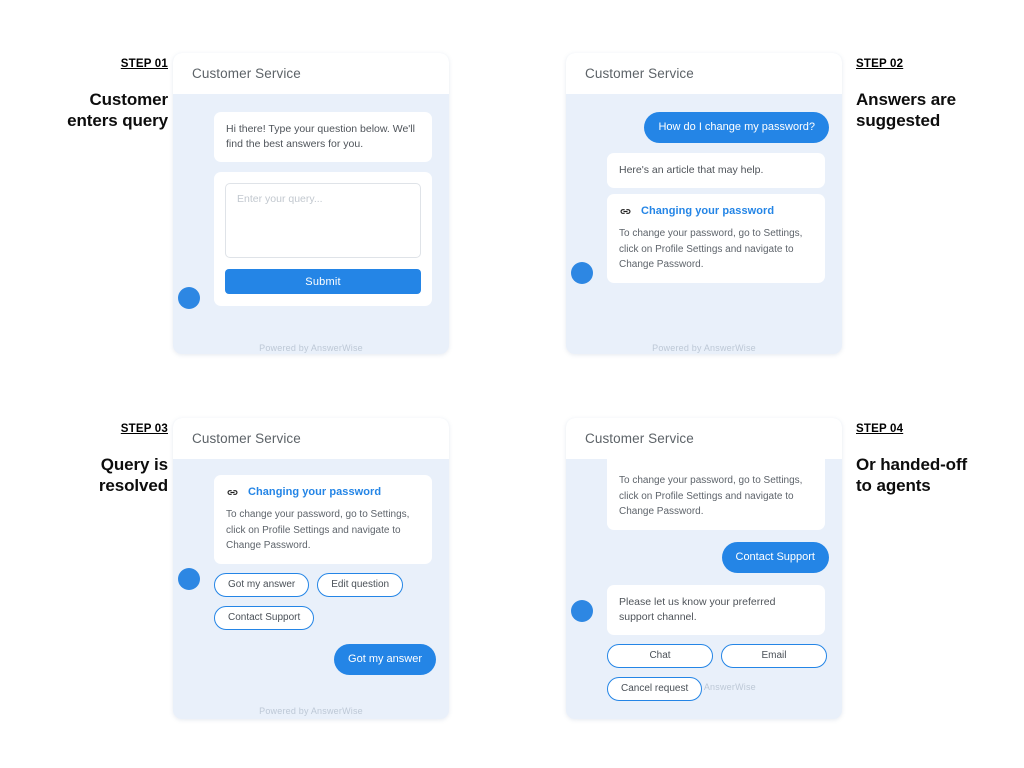 This screenshot has width=1024, height=768. What do you see at coordinates (93, 110) in the screenshot?
I see `step-01-title: Customer enters query` at bounding box center [93, 110].